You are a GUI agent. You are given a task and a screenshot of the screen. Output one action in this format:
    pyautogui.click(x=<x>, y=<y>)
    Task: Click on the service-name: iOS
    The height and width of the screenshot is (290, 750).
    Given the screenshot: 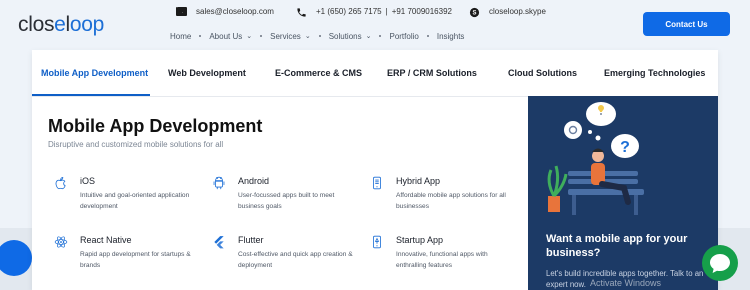 What is the action you would take?
    pyautogui.click(x=88, y=181)
    